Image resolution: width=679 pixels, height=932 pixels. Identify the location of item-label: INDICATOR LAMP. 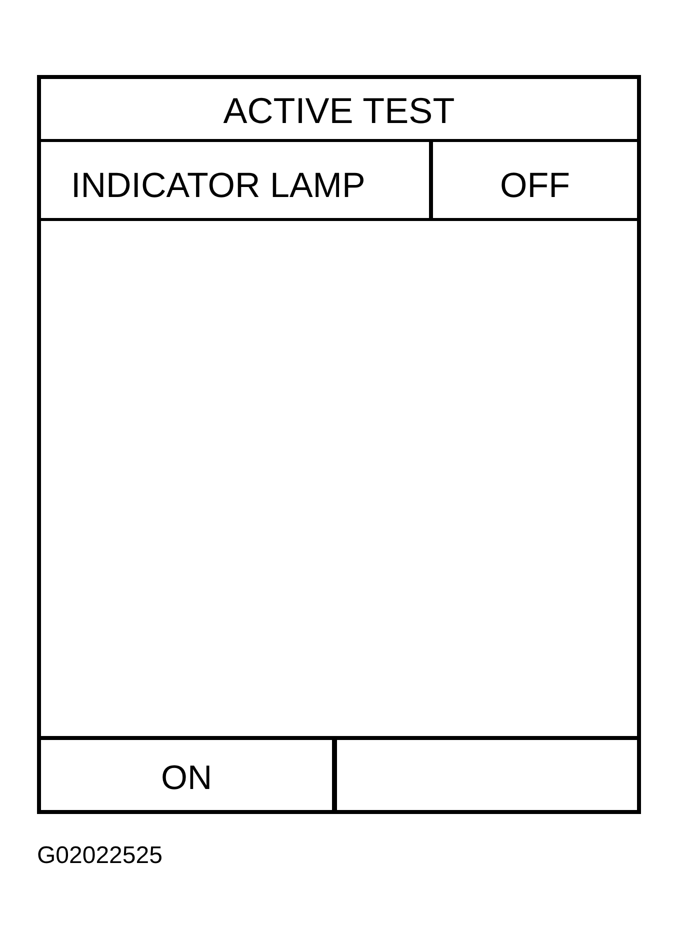
(218, 185).